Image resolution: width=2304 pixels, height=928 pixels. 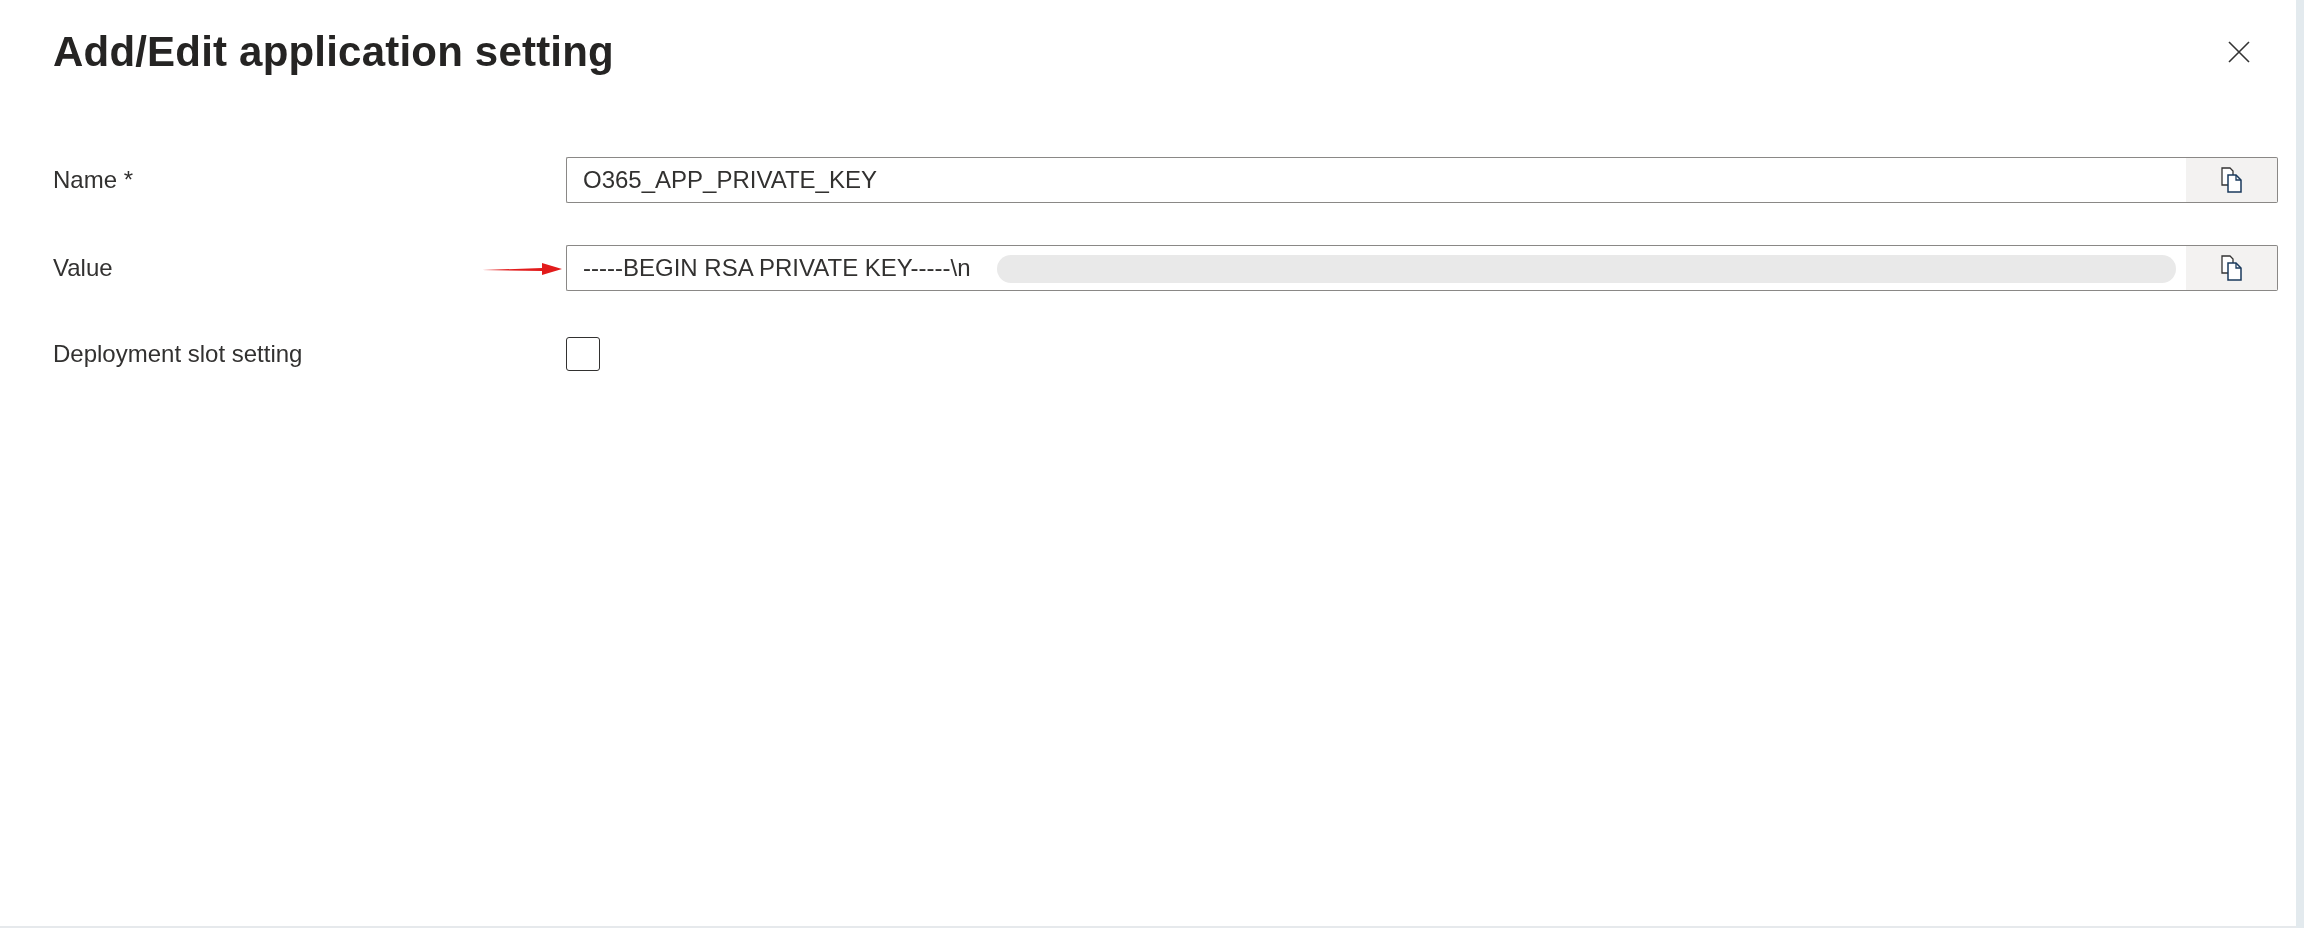 What do you see at coordinates (83, 268) in the screenshot?
I see `field-label: Value` at bounding box center [83, 268].